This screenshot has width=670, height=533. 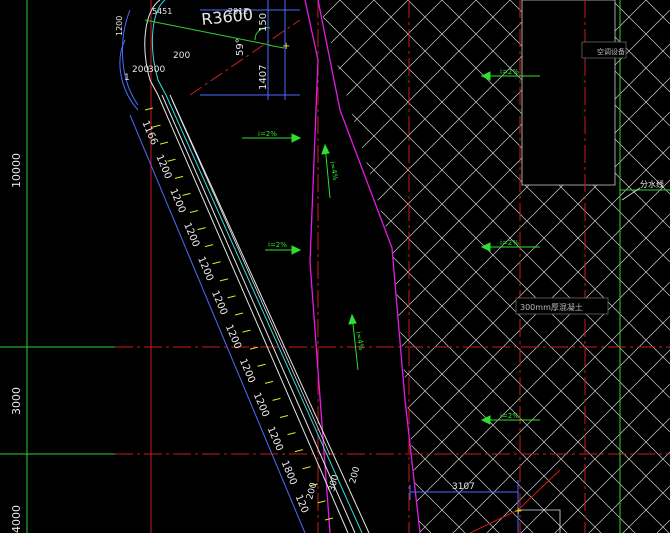 What do you see at coordinates (181, 56) in the screenshot?
I see `label-200a: 200` at bounding box center [181, 56].